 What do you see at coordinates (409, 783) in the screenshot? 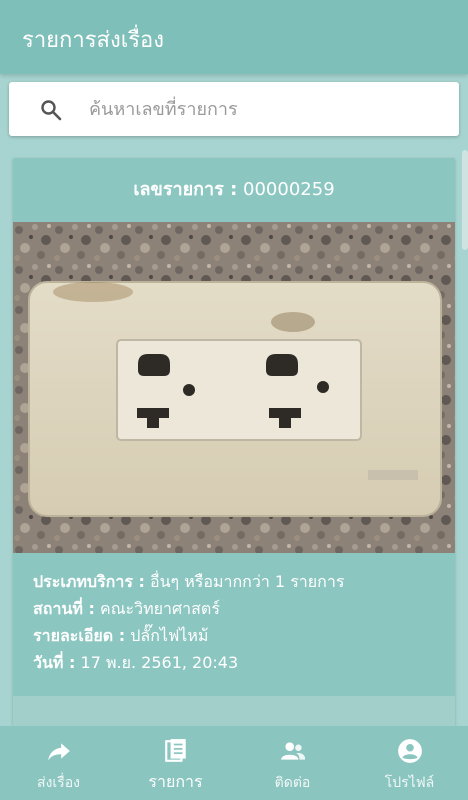
I see `nav-label: โปรไฟล์` at bounding box center [409, 783].